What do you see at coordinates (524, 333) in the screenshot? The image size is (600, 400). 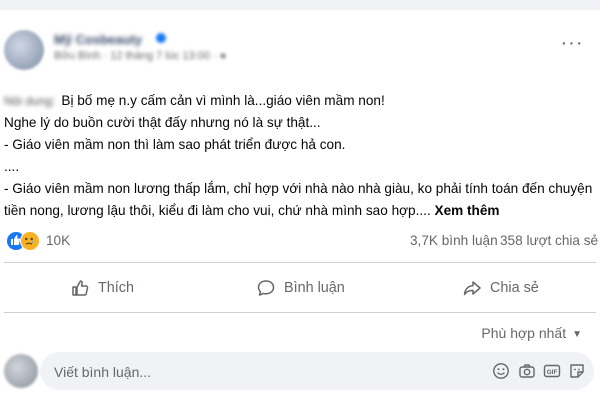 I see `sort-label: Phù hợp nhất` at bounding box center [524, 333].